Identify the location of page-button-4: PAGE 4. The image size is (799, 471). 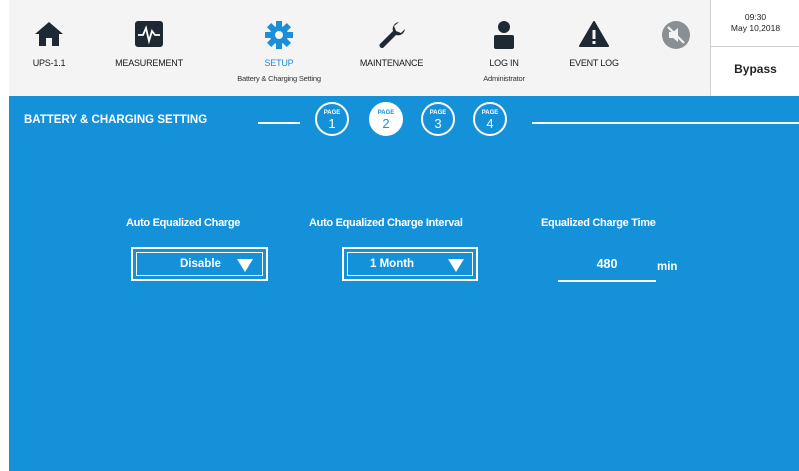
(490, 119).